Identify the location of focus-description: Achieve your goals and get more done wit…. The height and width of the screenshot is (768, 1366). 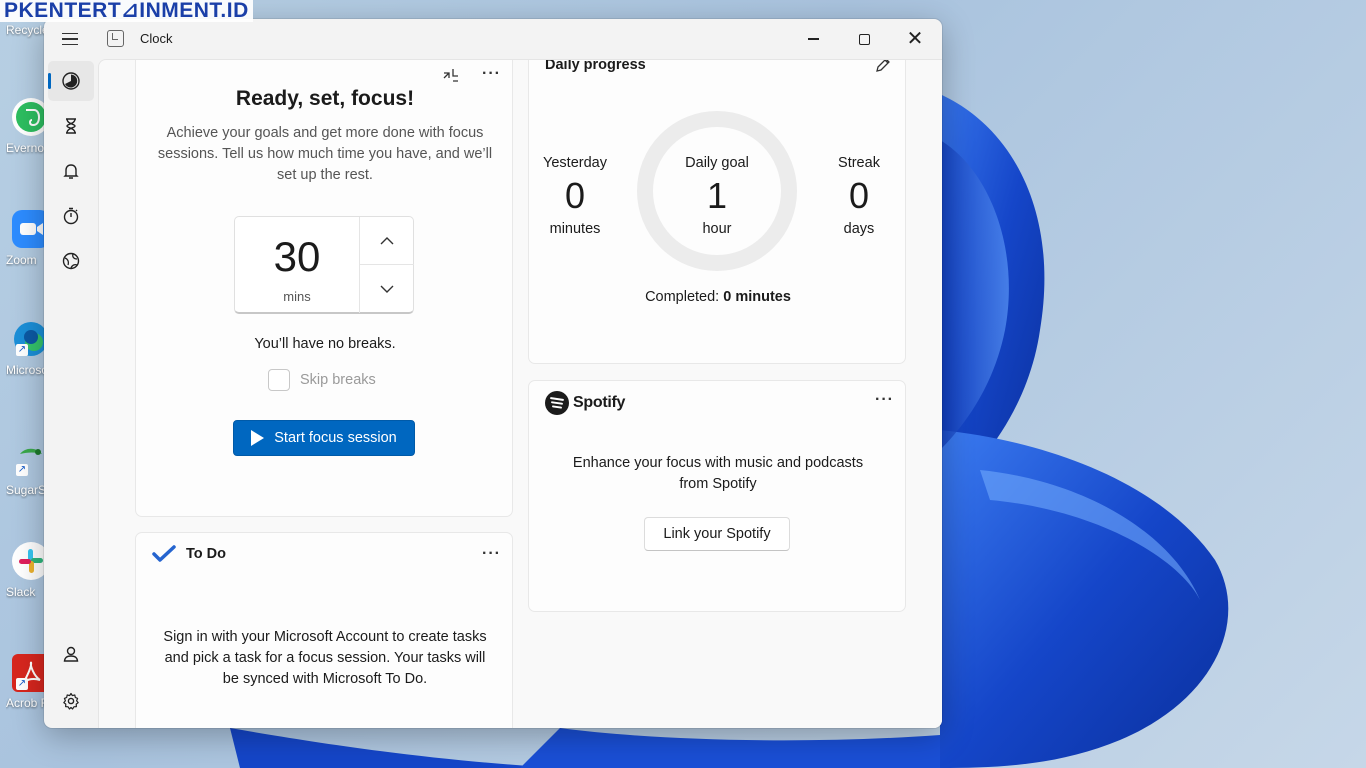
(325, 154).